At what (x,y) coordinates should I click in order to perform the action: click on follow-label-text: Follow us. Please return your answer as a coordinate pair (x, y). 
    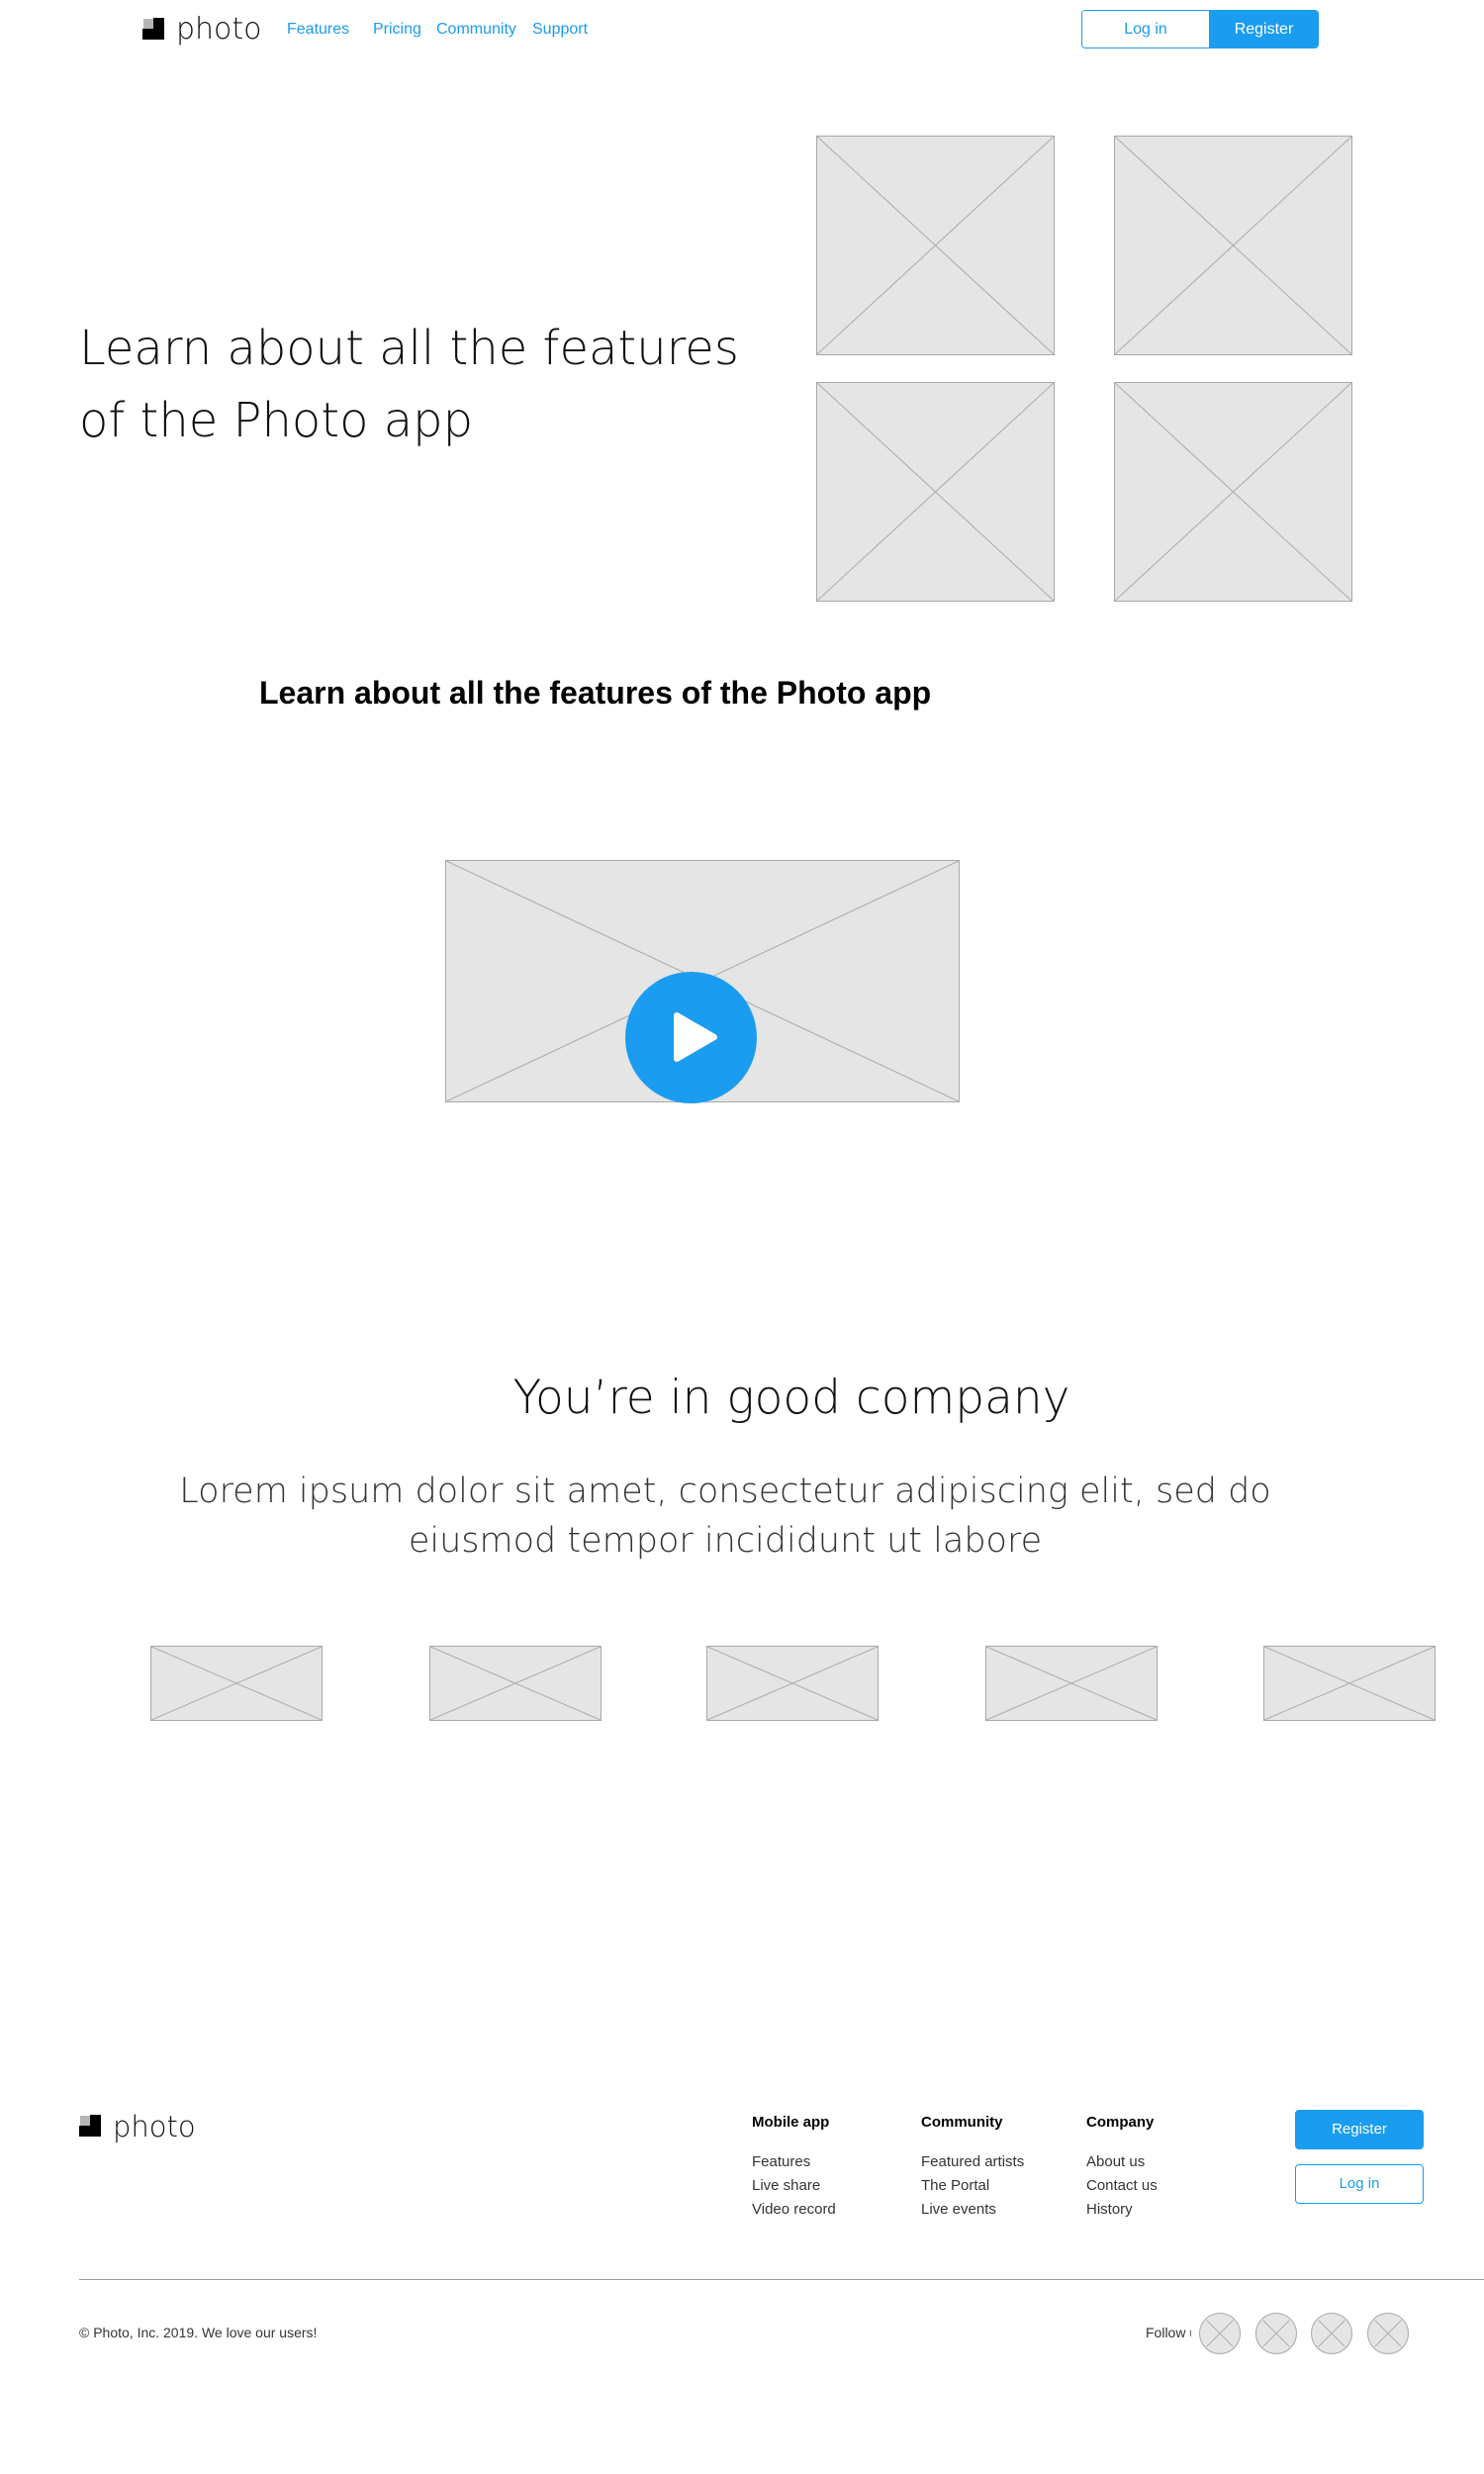
    Looking at the image, I should click on (1168, 2332).